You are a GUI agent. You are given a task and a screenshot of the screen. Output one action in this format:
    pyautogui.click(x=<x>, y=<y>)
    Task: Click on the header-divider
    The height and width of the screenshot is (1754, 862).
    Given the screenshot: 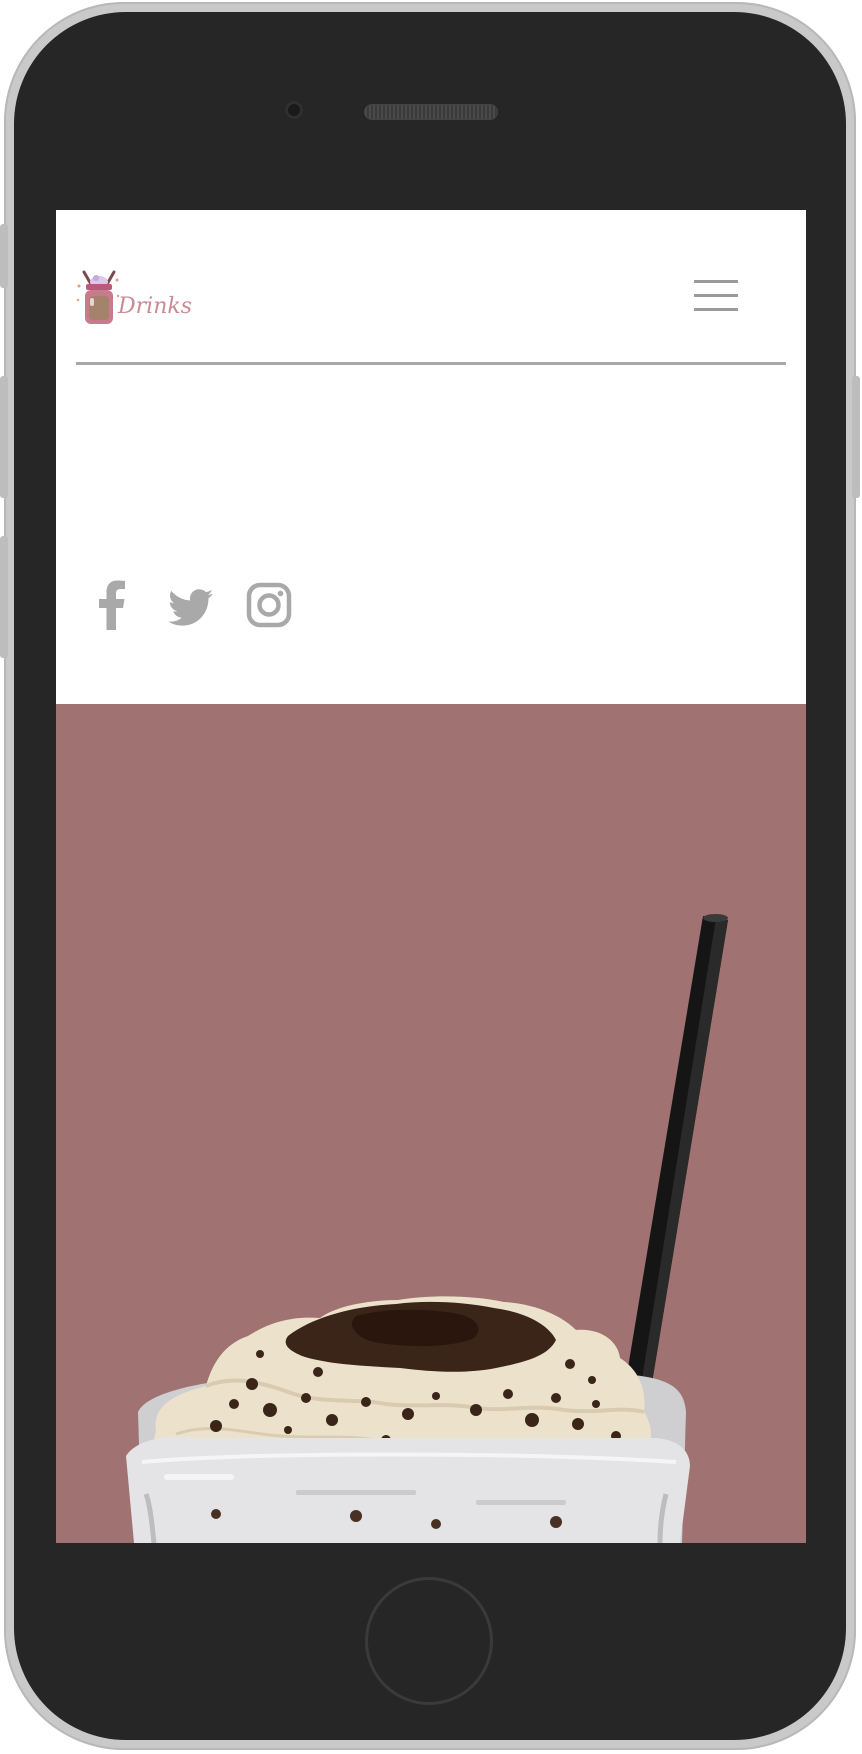 What is the action you would take?
    pyautogui.click(x=431, y=363)
    